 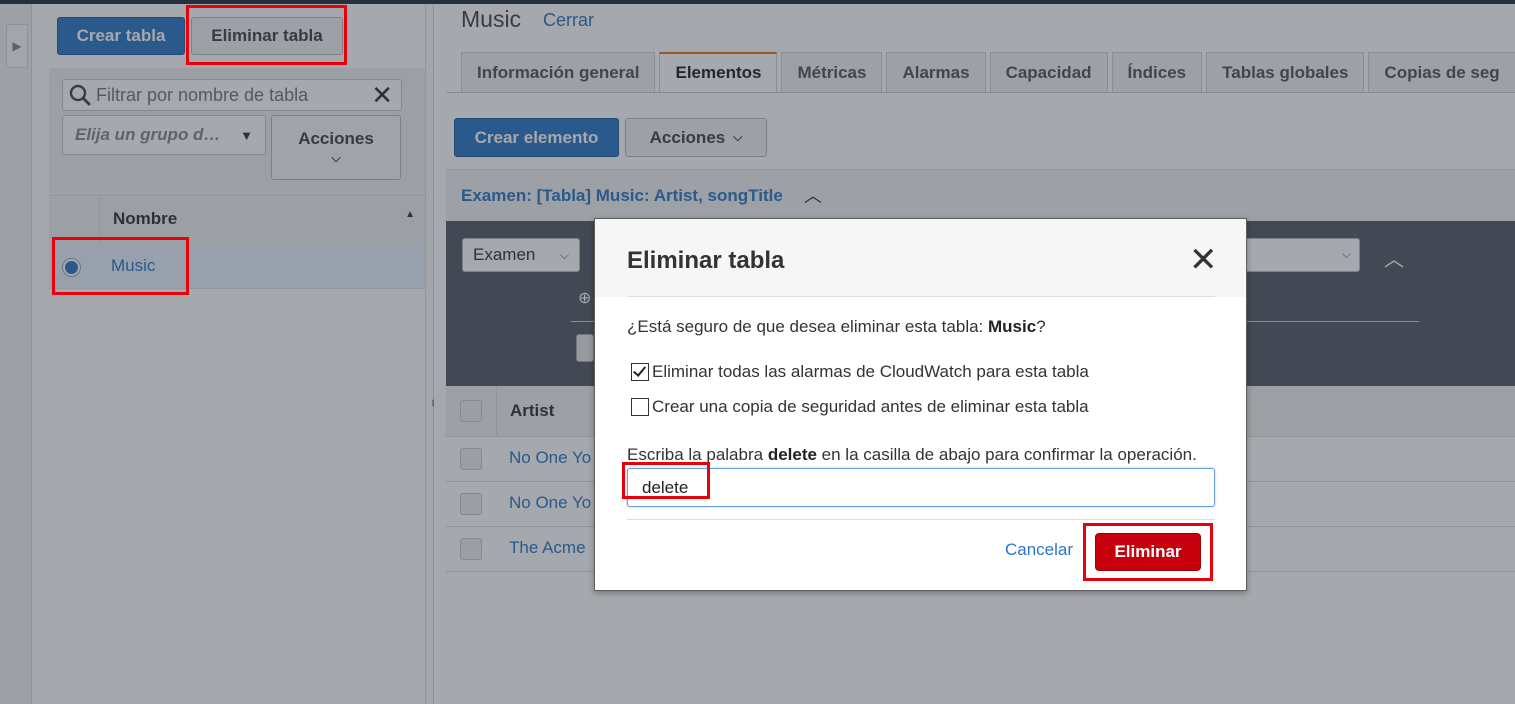 What do you see at coordinates (921, 296) in the screenshot?
I see `dialog-divider` at bounding box center [921, 296].